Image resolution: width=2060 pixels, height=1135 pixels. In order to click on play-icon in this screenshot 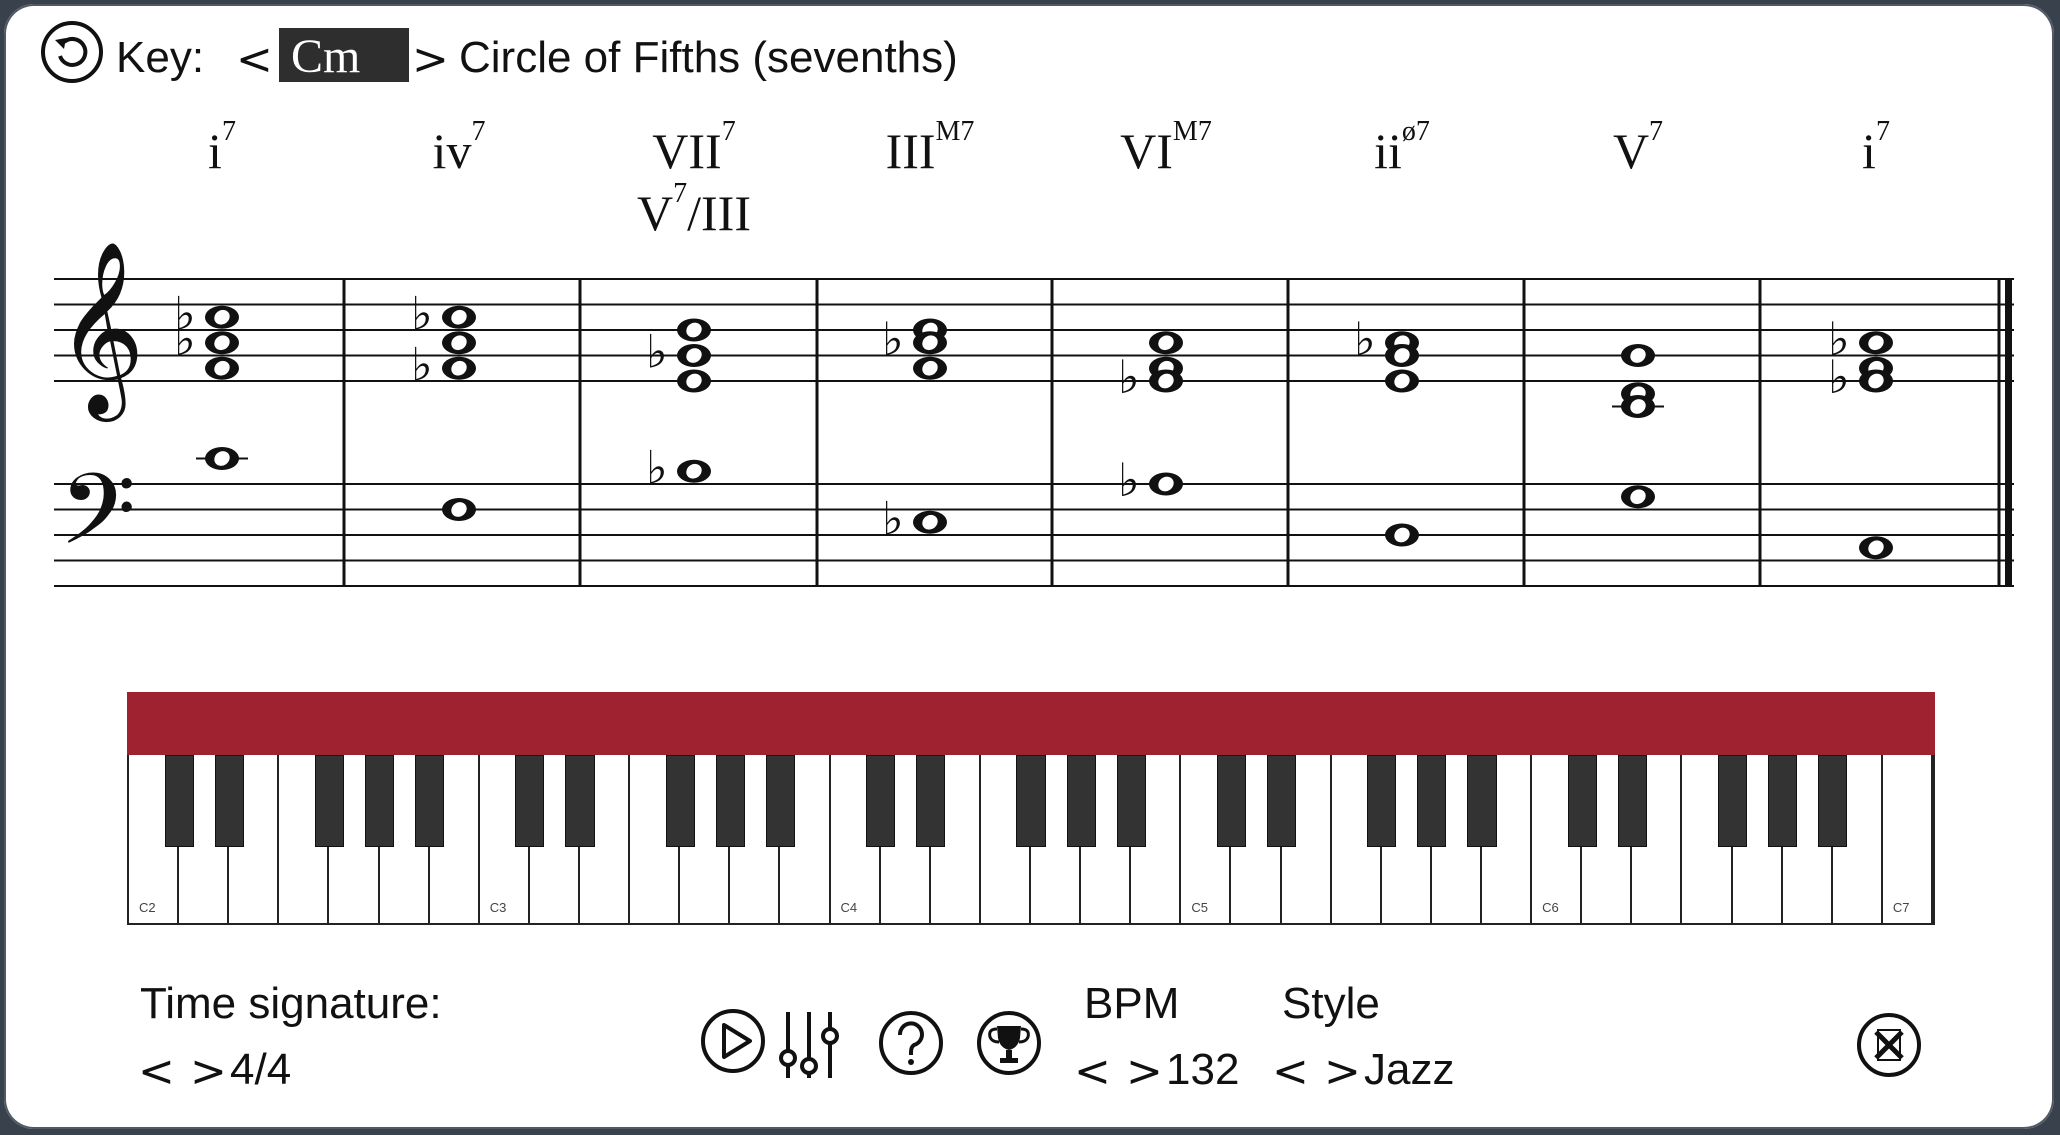, I will do `click(733, 1041)`.